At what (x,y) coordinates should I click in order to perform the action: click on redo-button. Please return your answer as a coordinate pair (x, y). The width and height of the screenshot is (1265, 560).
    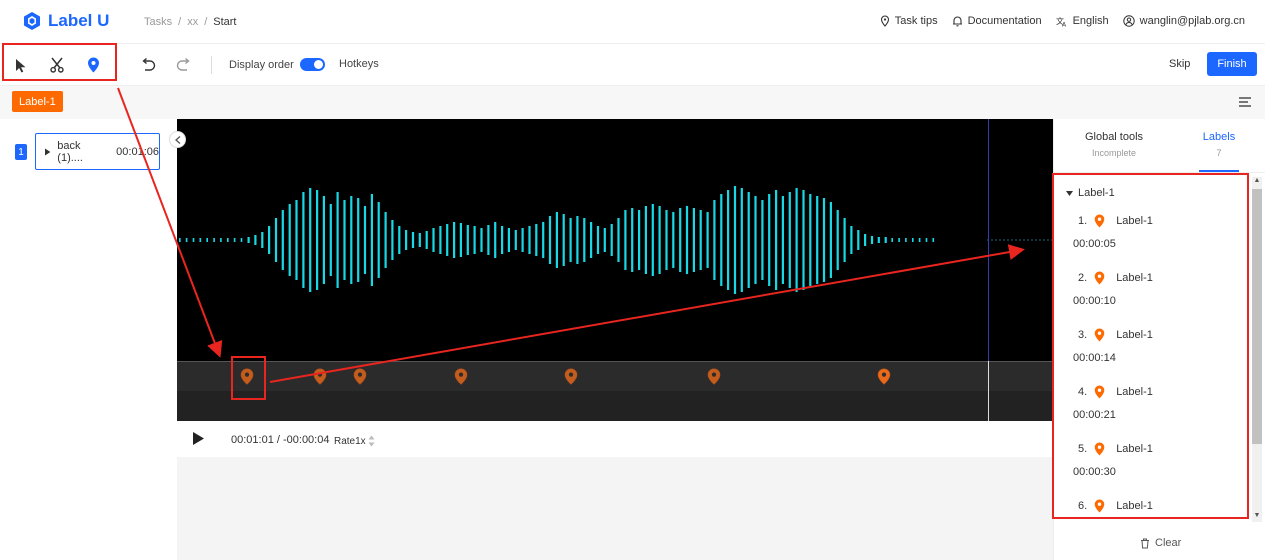
    Looking at the image, I should click on (184, 65).